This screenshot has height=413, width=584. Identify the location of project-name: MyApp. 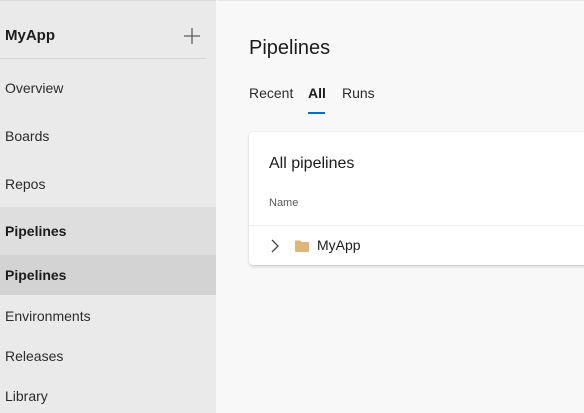
(30, 35).